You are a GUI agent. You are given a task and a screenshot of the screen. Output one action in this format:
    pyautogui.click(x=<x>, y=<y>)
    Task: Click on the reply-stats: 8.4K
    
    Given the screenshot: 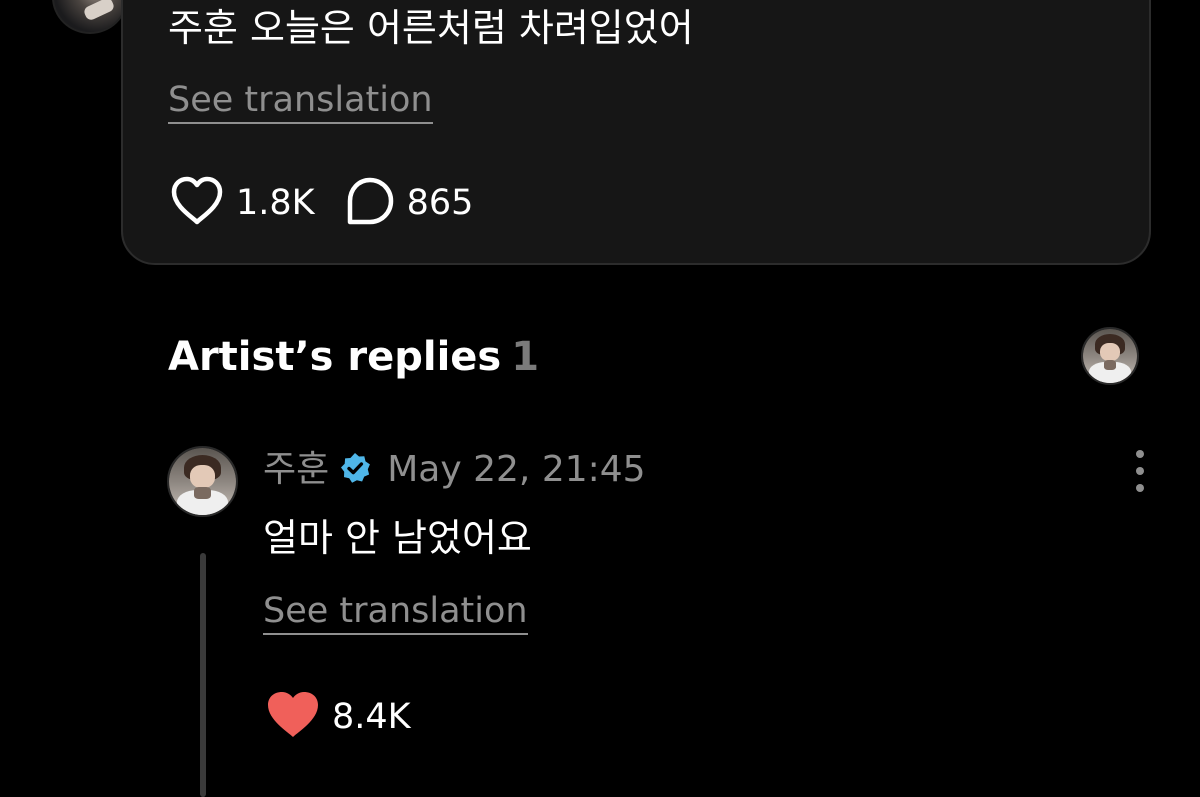 What is the action you would take?
    pyautogui.click(x=338, y=717)
    